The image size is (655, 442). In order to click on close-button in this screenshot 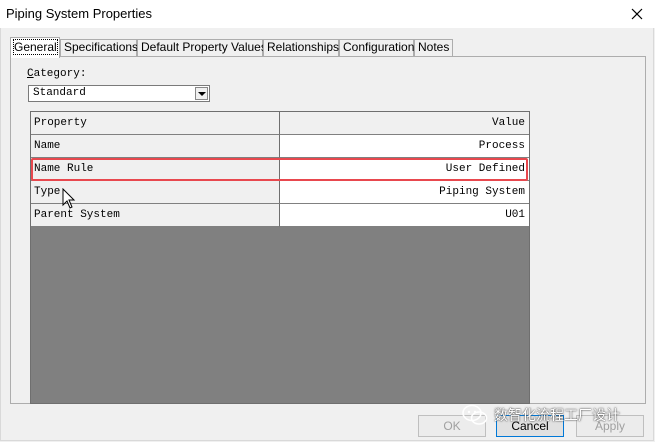, I will do `click(637, 14)`.